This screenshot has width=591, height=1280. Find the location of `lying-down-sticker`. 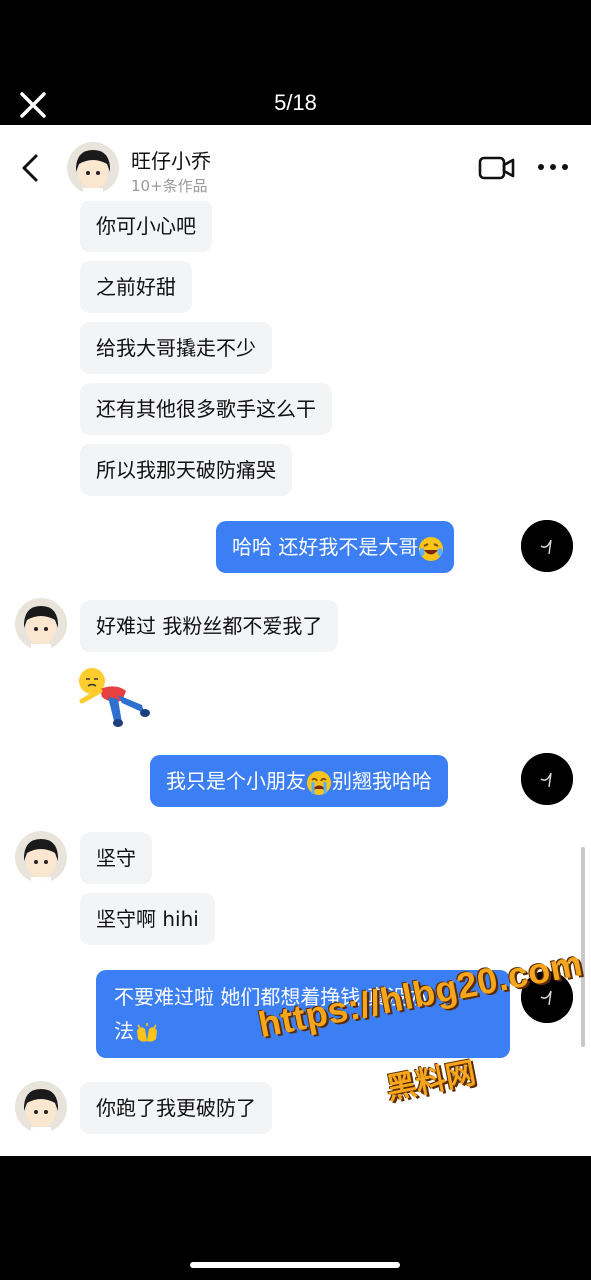

lying-down-sticker is located at coordinates (115, 697).